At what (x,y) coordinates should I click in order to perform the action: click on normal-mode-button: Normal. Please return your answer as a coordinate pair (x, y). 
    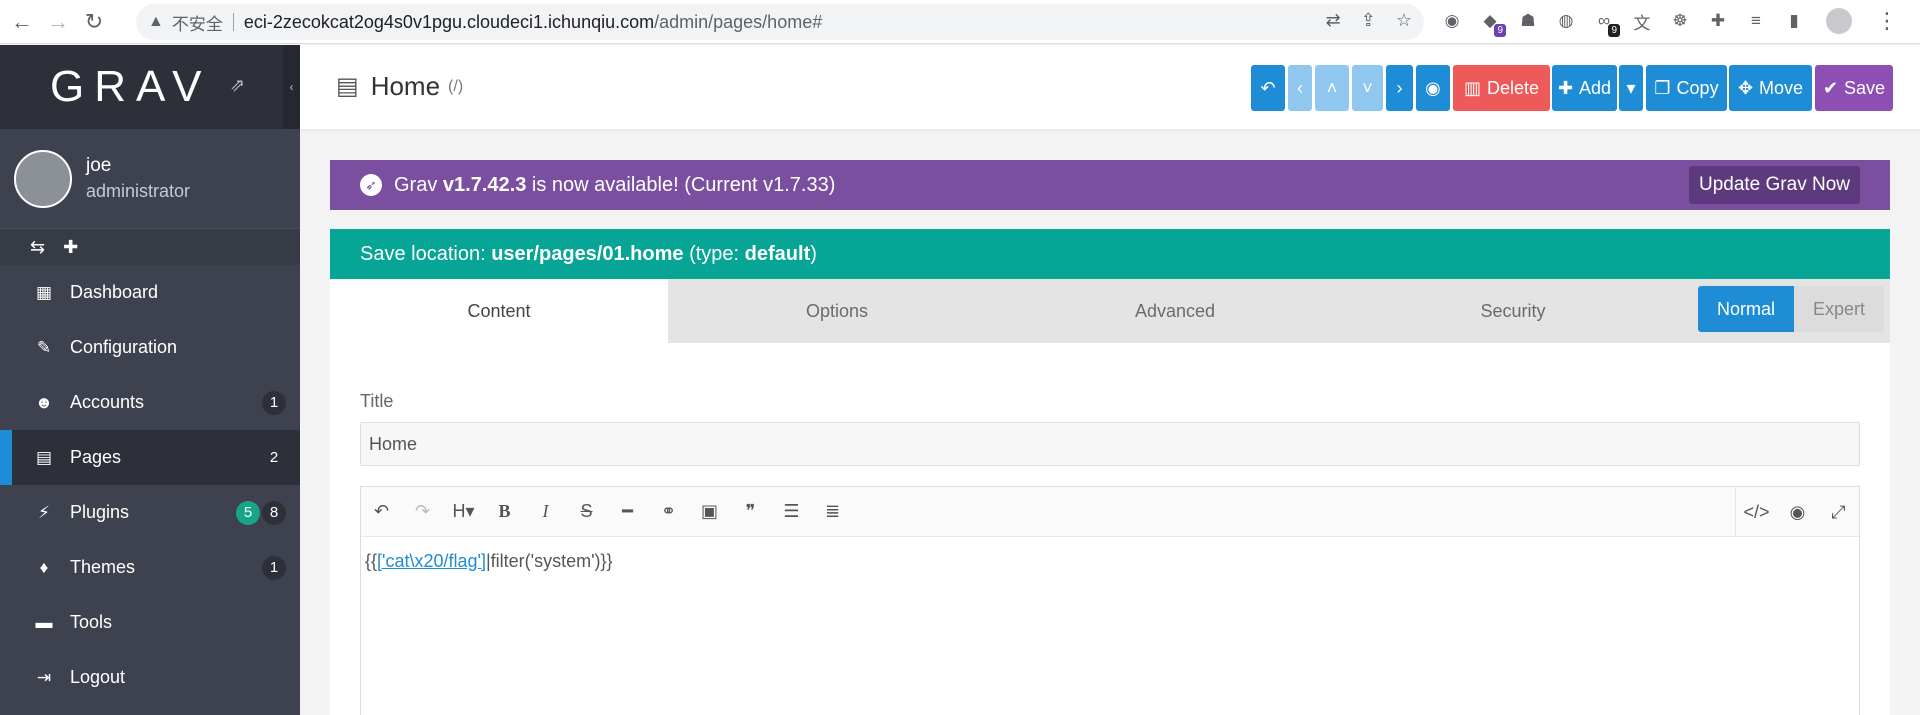
    Looking at the image, I should click on (1746, 309).